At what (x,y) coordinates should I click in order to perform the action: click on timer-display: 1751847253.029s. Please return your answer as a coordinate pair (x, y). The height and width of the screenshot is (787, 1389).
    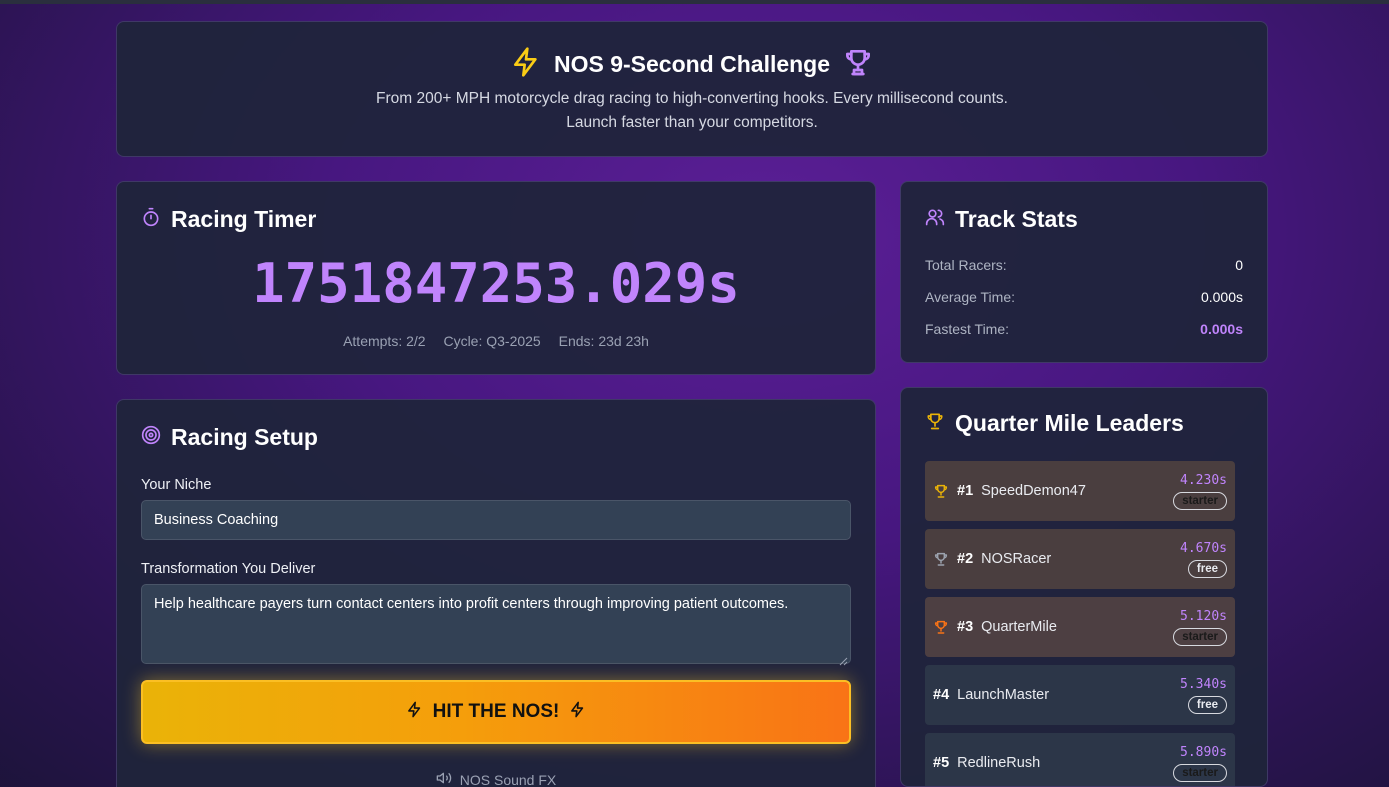
    Looking at the image, I should click on (496, 283).